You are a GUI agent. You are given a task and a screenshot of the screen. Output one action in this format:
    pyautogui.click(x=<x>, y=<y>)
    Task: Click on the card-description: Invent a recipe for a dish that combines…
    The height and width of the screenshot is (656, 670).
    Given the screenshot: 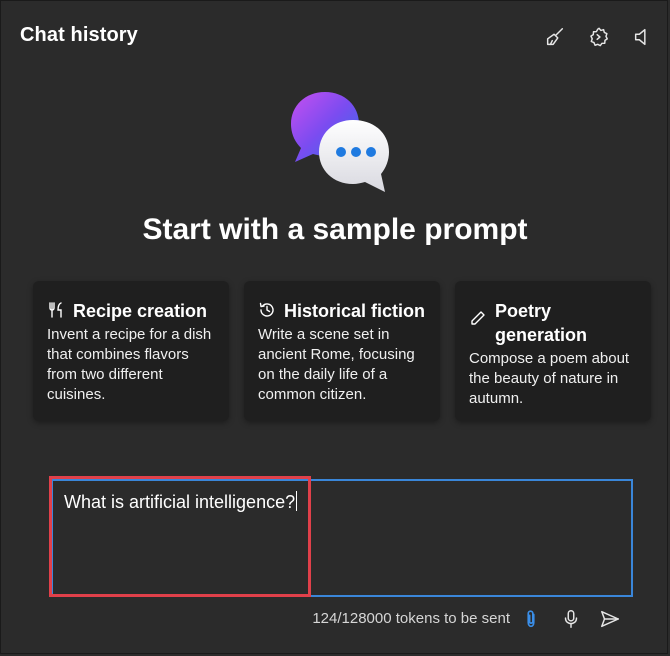 What is the action you would take?
    pyautogui.click(x=129, y=364)
    